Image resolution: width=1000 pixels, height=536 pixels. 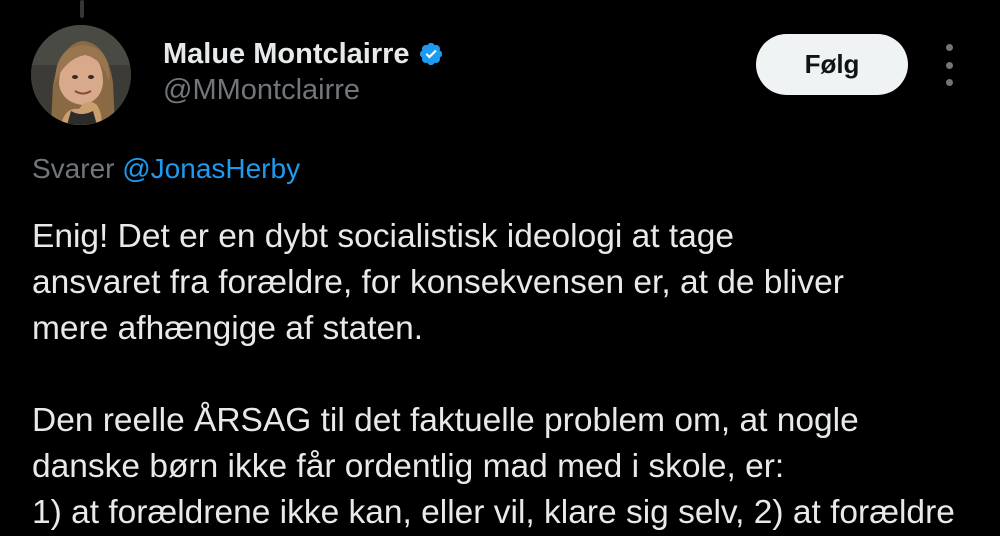 What do you see at coordinates (261, 90) in the screenshot?
I see `author-handle: @MMontclairre` at bounding box center [261, 90].